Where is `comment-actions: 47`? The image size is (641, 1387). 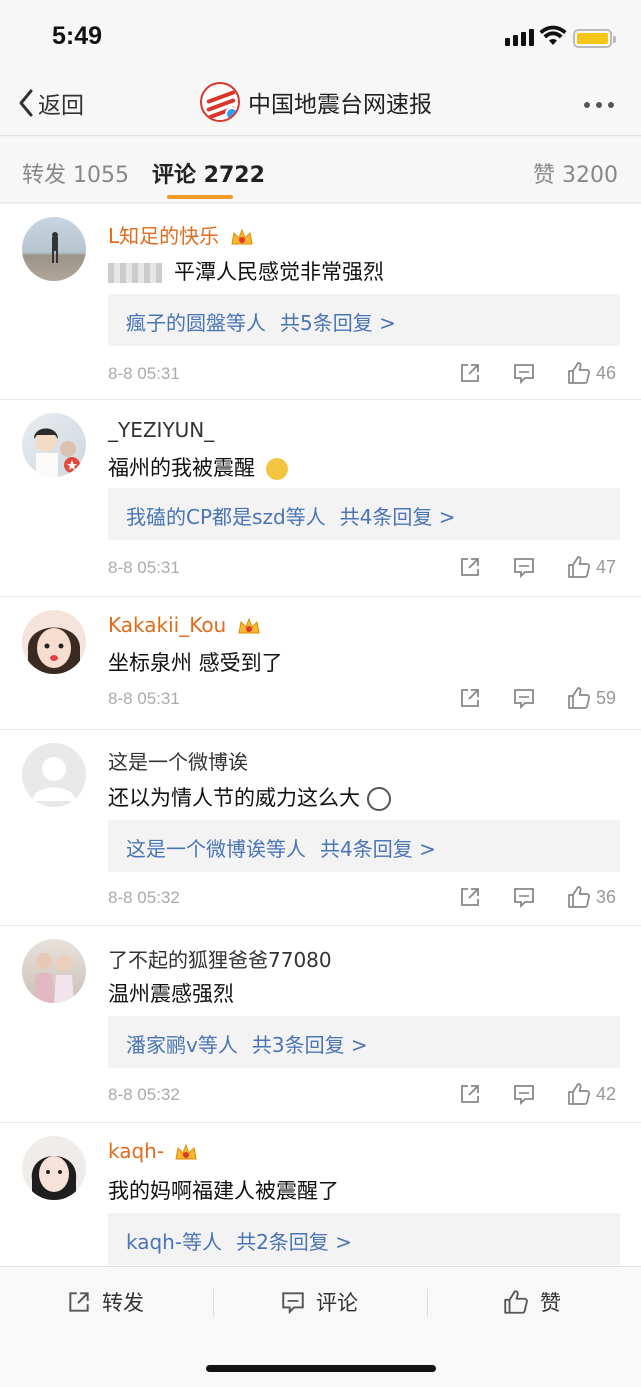 comment-actions: 47 is located at coordinates (537, 567).